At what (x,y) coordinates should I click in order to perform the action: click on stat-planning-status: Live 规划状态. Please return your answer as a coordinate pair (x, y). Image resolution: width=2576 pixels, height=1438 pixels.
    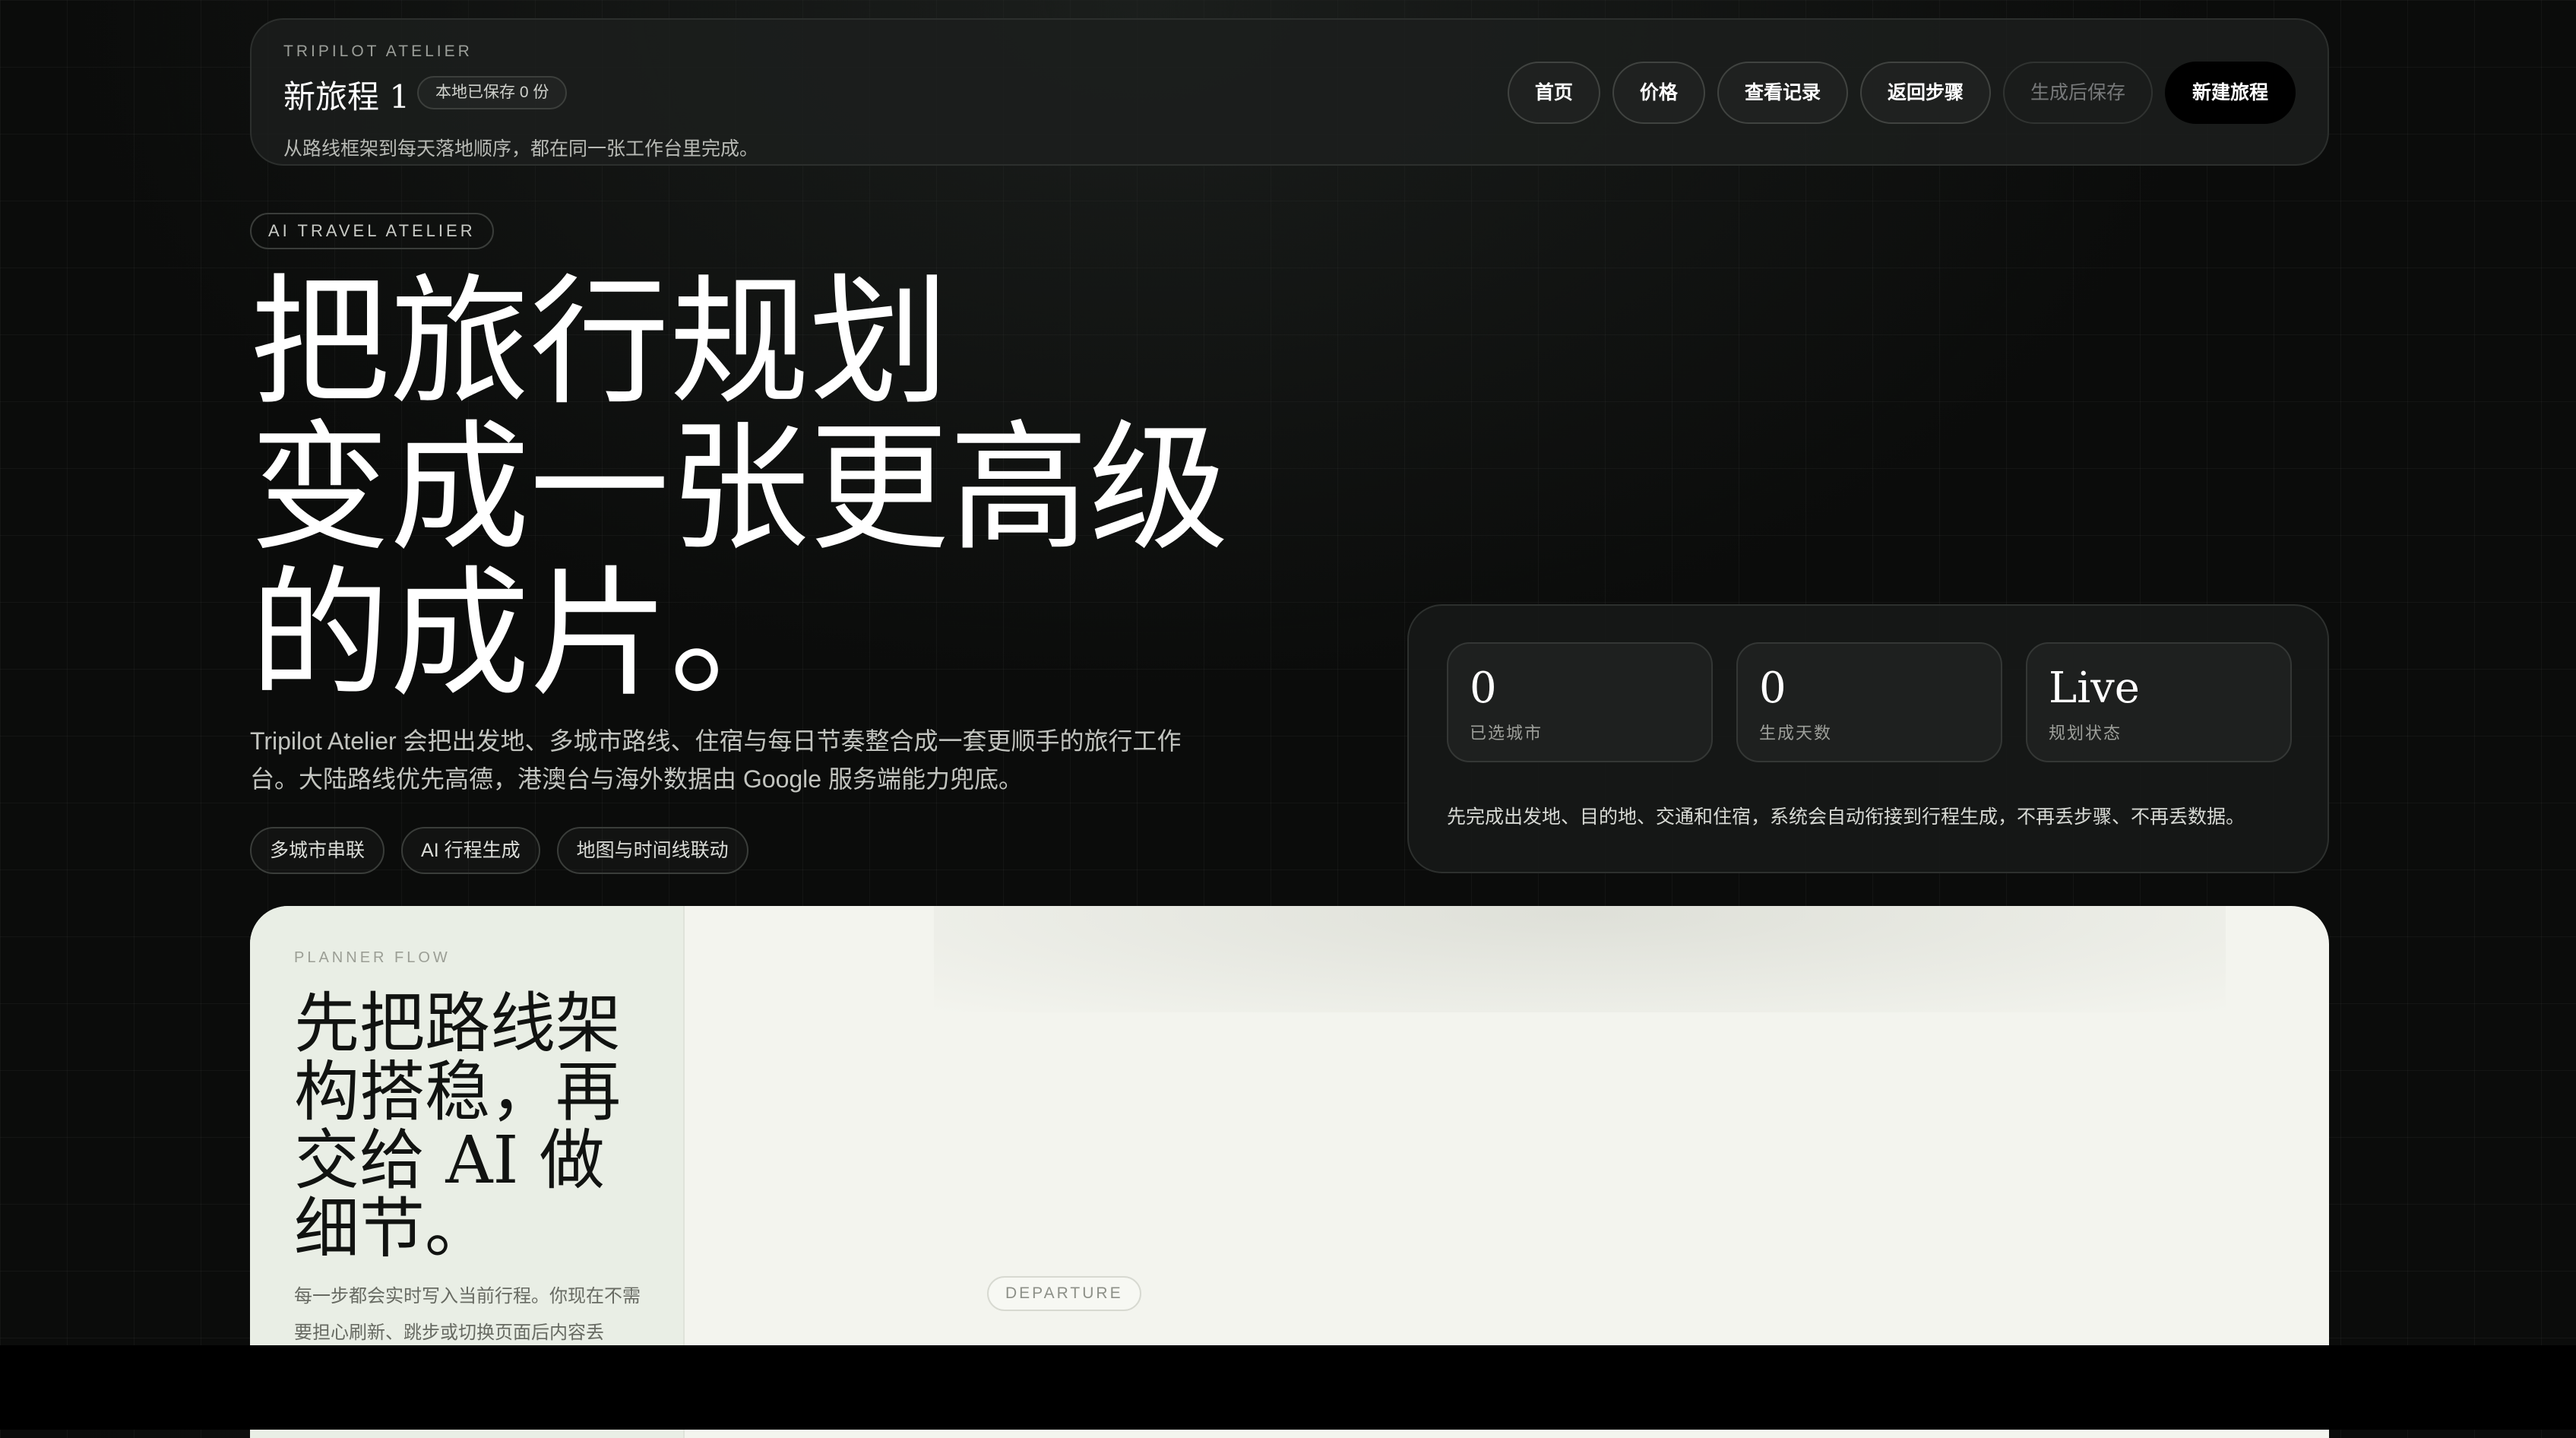
    Looking at the image, I should click on (2159, 702).